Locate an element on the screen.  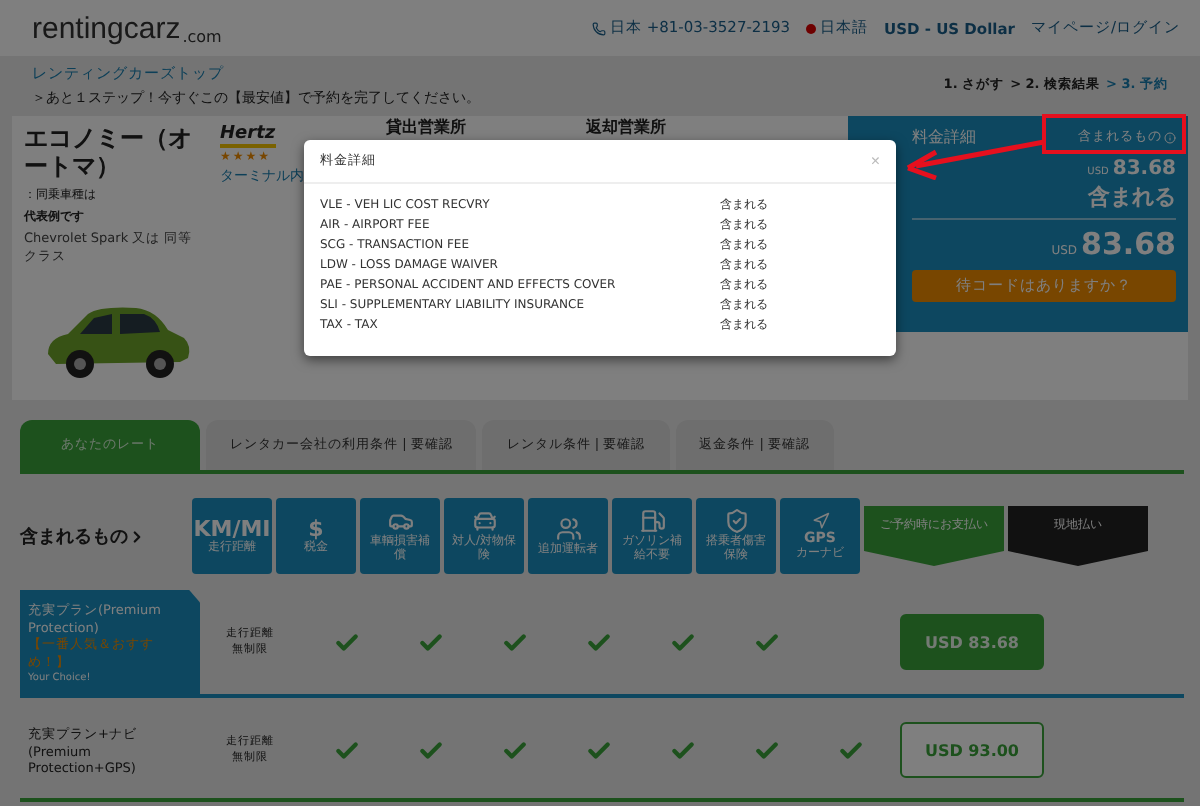
supplier-name: Hertz is located at coordinates (248, 136).